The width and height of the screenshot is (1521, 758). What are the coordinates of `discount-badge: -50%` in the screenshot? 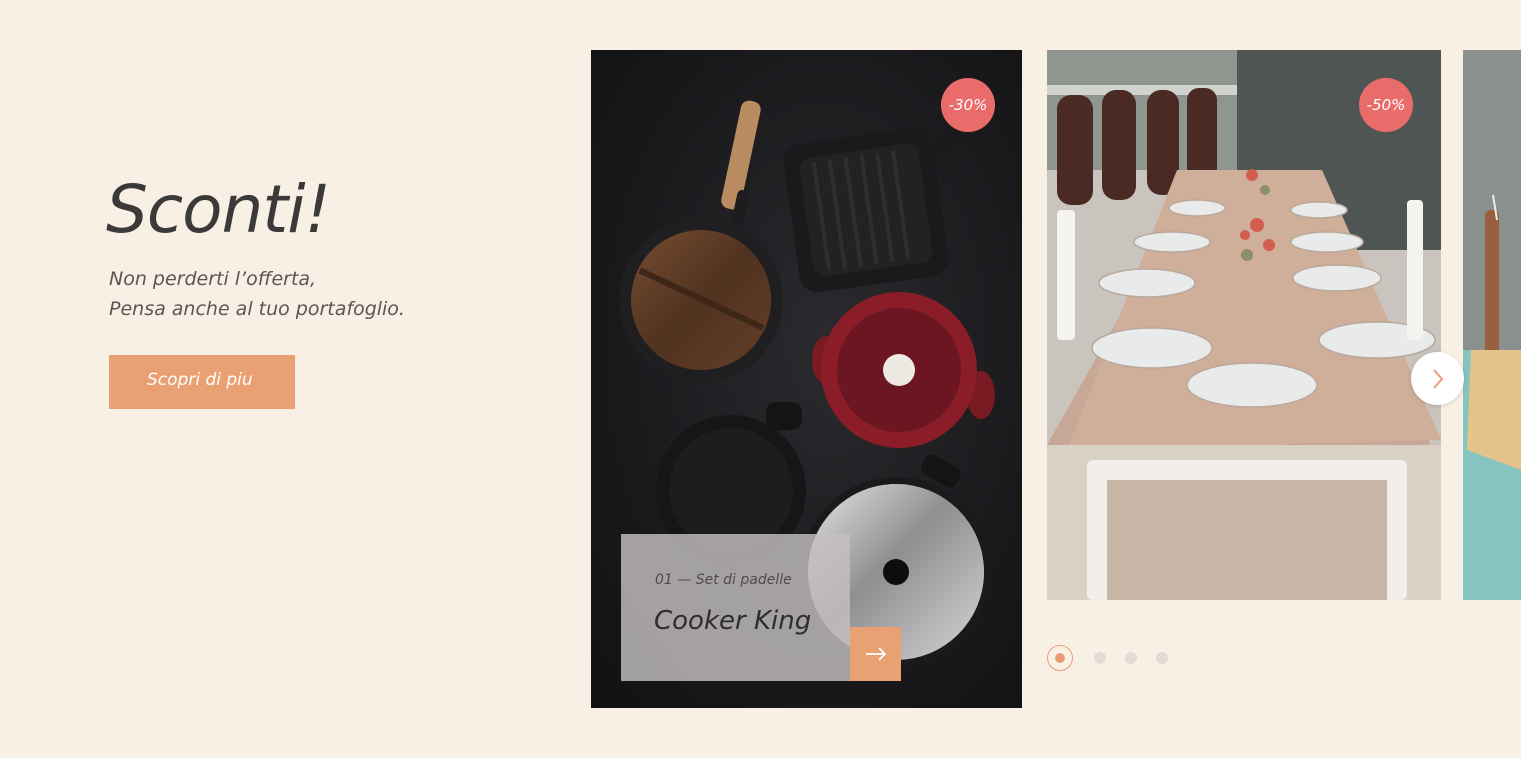 It's located at (1386, 105).